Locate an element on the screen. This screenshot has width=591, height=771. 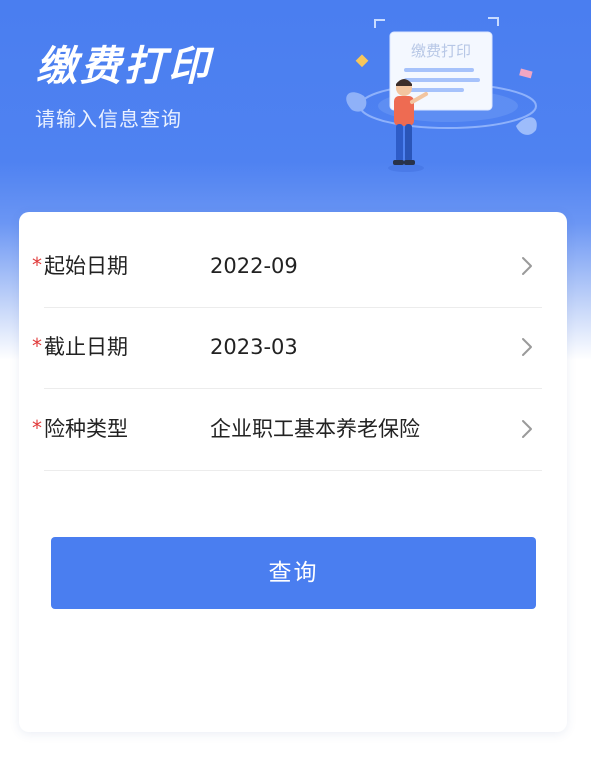
end-date-row: * 截止日期 2023-03 is located at coordinates (287, 348).